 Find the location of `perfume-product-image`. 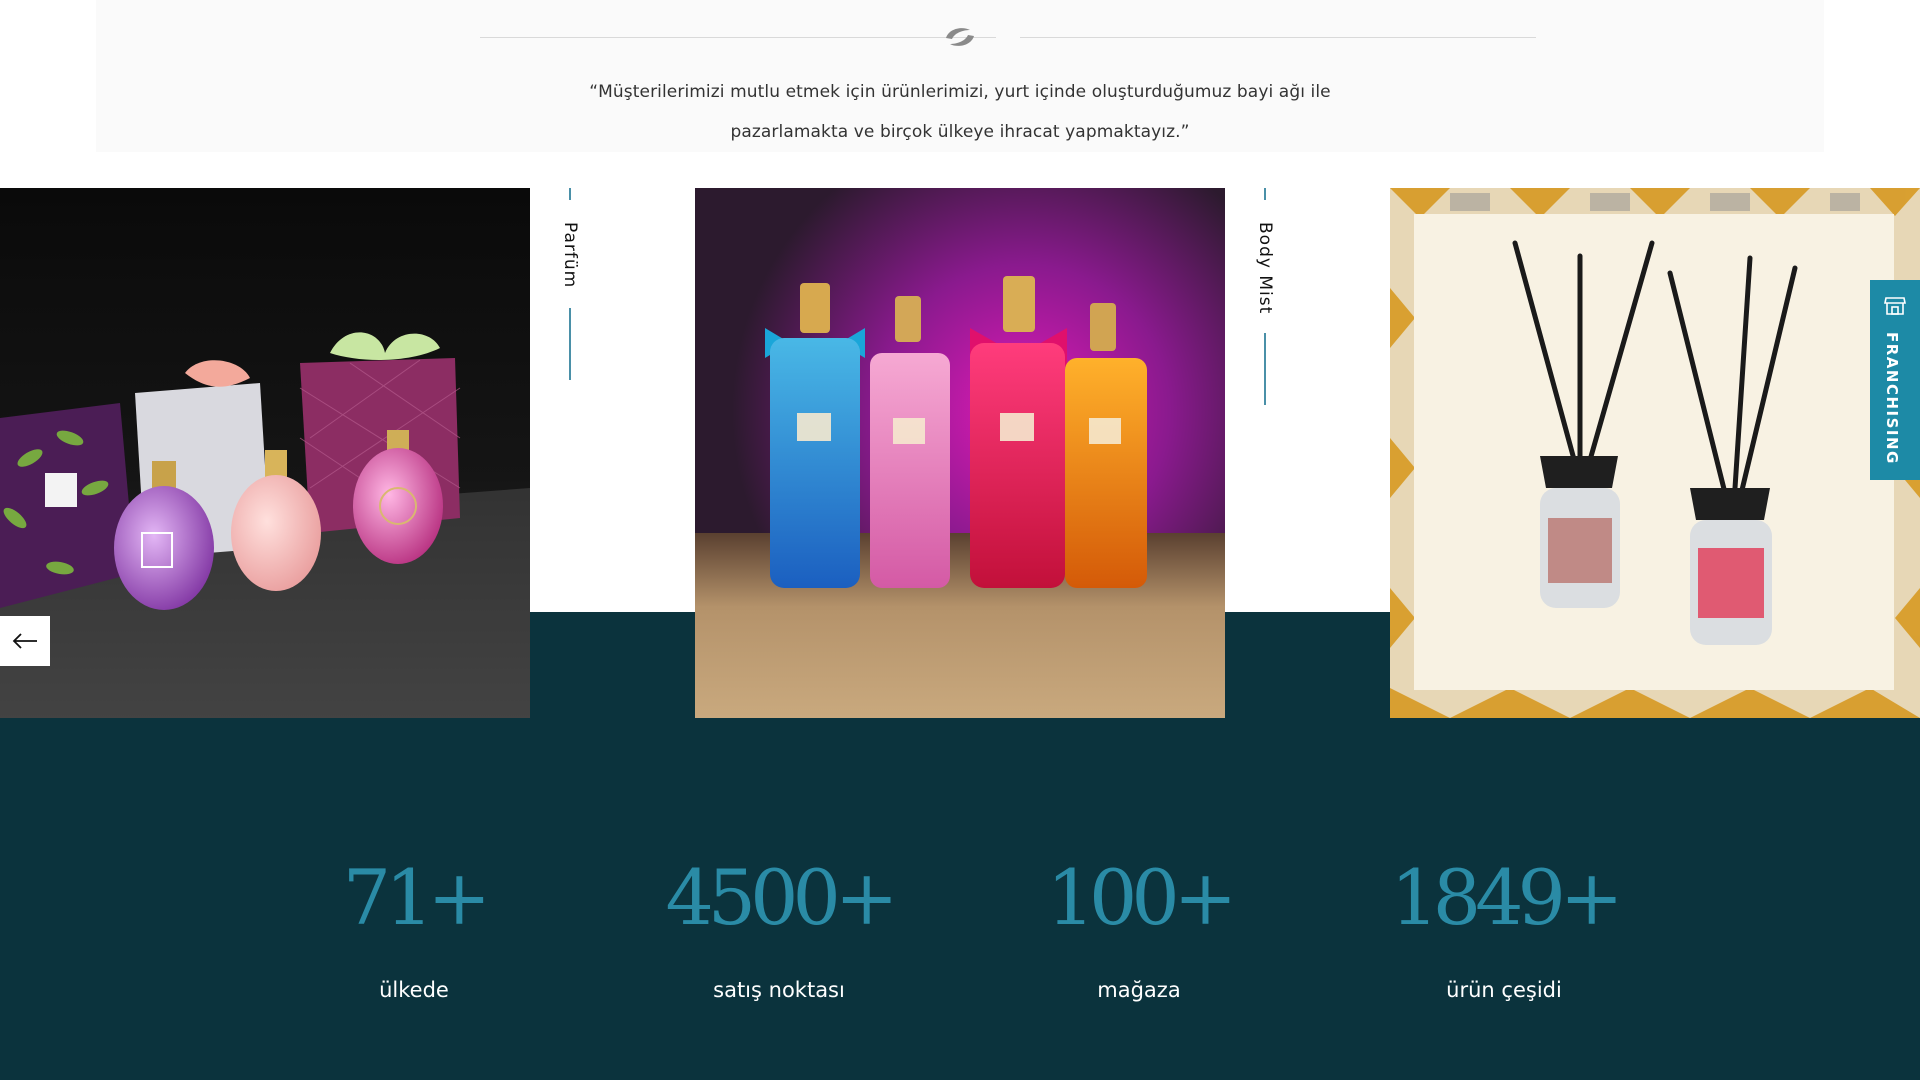

perfume-product-image is located at coordinates (265, 453).